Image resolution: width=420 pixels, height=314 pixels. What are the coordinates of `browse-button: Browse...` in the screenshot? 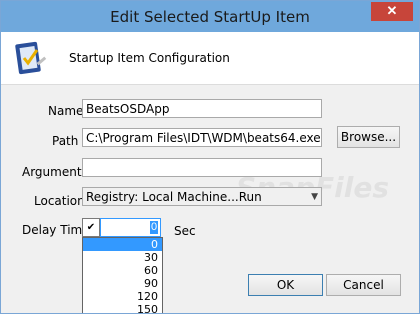 It's located at (368, 137).